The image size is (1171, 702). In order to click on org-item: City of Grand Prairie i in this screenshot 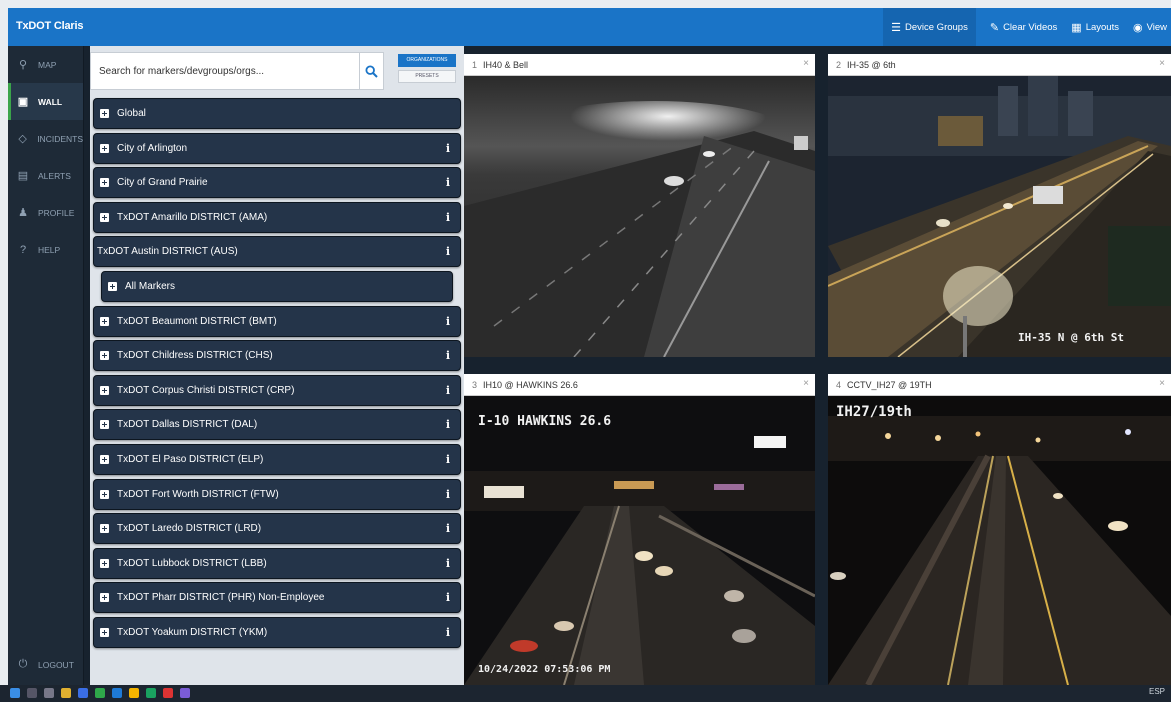, I will do `click(277, 183)`.